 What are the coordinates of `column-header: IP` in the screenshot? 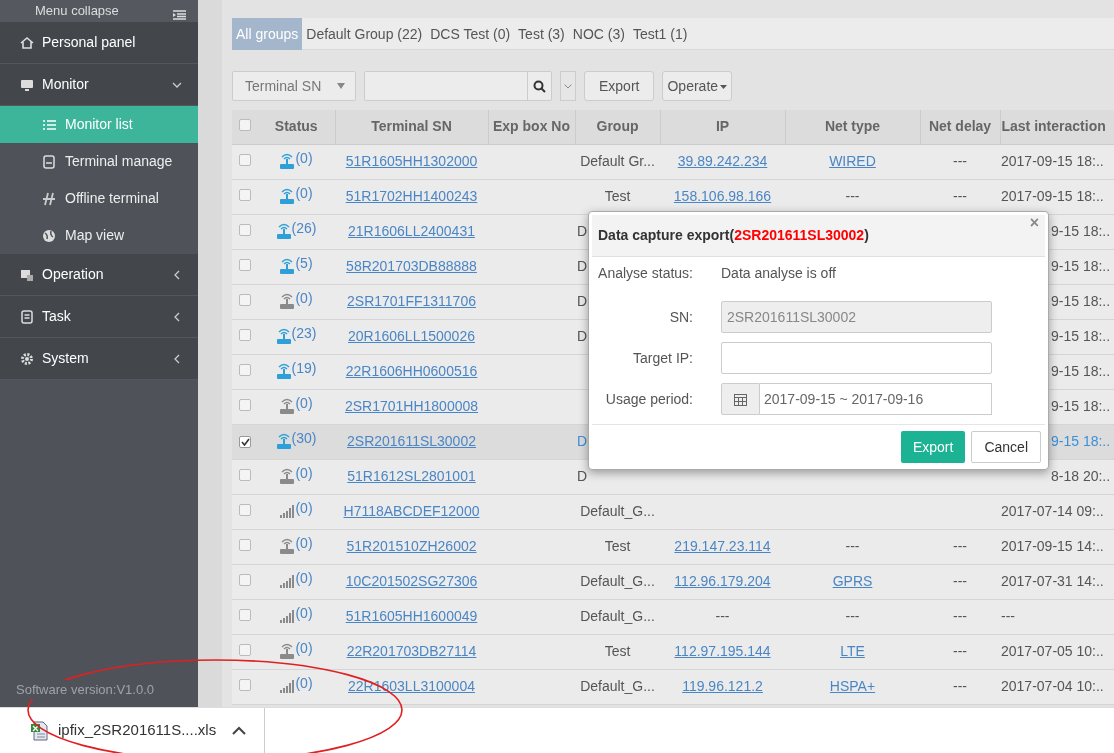 It's located at (722, 126).